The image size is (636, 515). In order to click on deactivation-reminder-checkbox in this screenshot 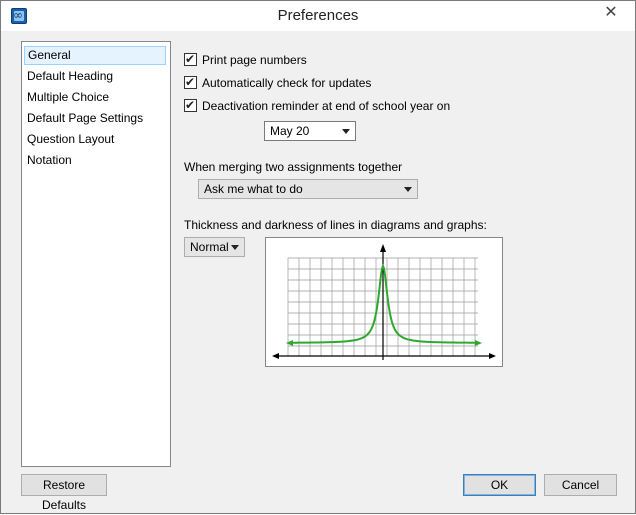, I will do `click(190, 105)`.